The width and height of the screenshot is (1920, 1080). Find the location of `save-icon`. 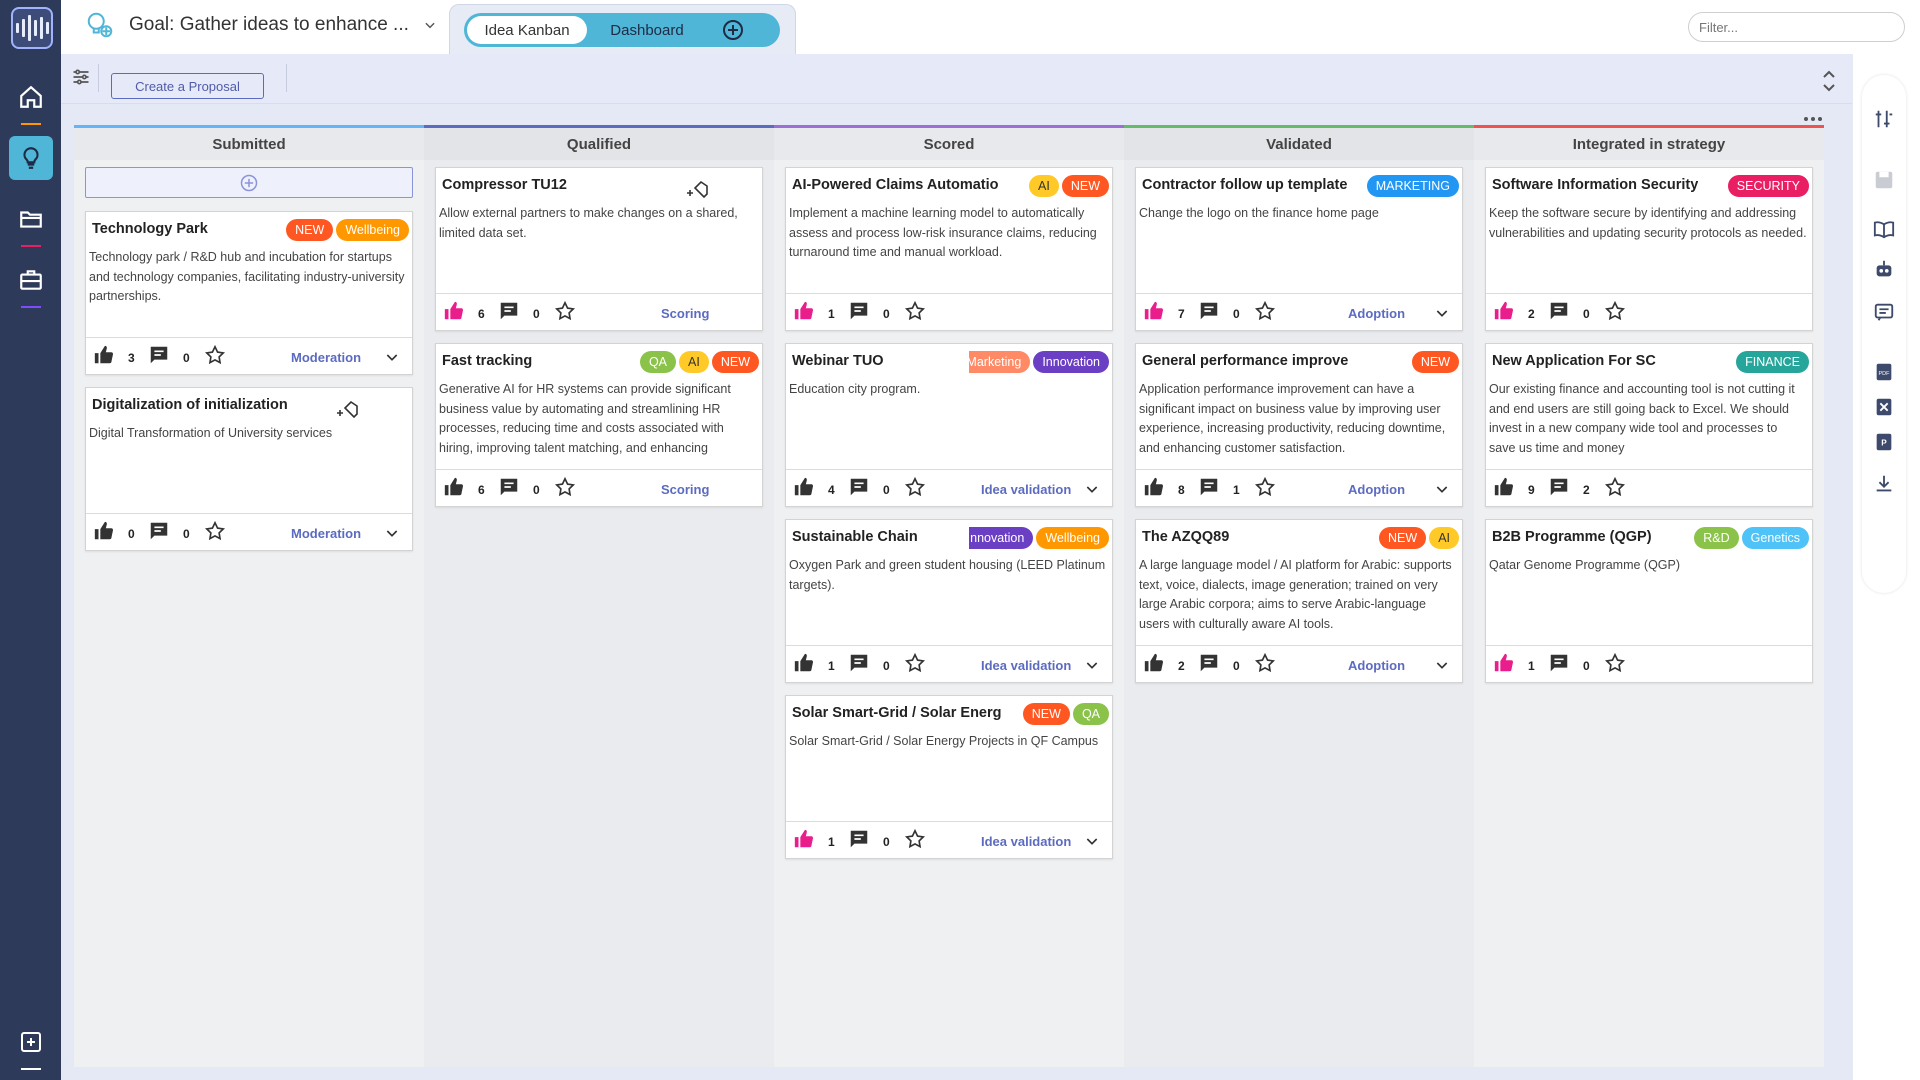

save-icon is located at coordinates (1884, 180).